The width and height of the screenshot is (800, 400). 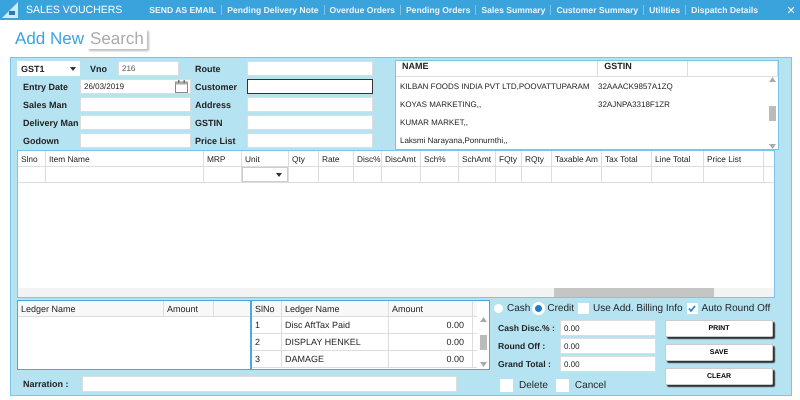 What do you see at coordinates (48, 68) in the screenshot?
I see `voucher-type-dropdown: GST1` at bounding box center [48, 68].